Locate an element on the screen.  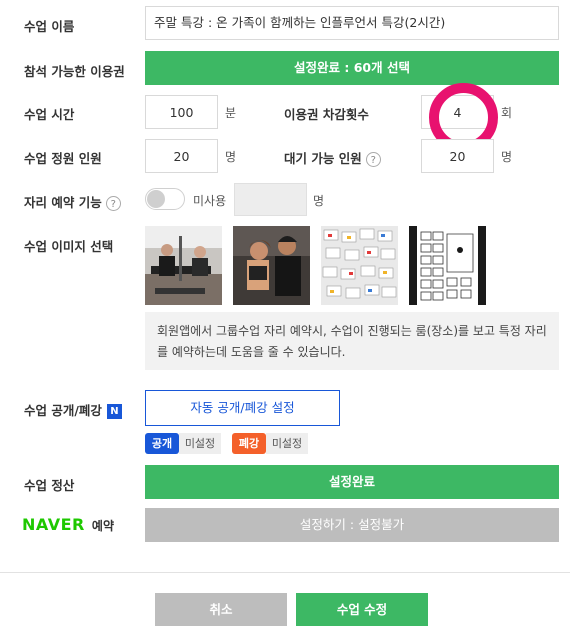
deduct-unit: 회 is located at coordinates (507, 113).